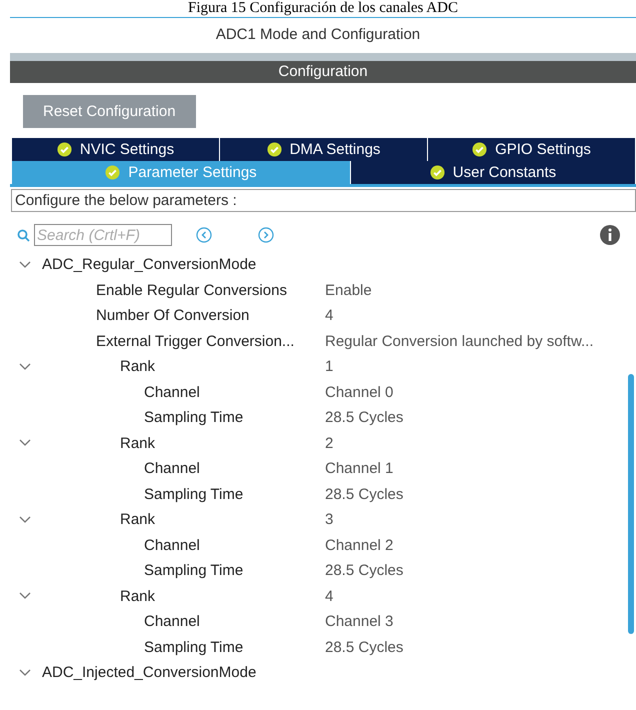 The image size is (636, 710). I want to click on parameter-value: Channel 0, so click(359, 392).